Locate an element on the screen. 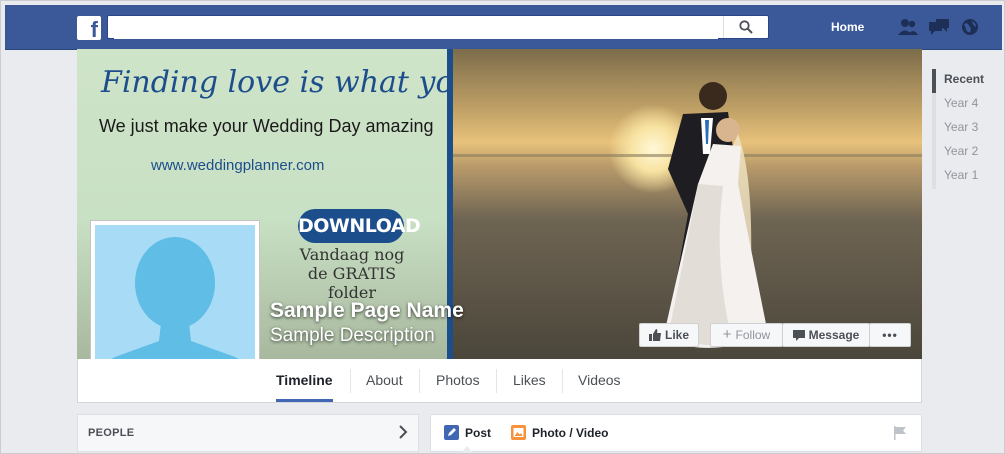 Image resolution: width=1005 pixels, height=454 pixels. page-description: Sample Description is located at coordinates (352, 335).